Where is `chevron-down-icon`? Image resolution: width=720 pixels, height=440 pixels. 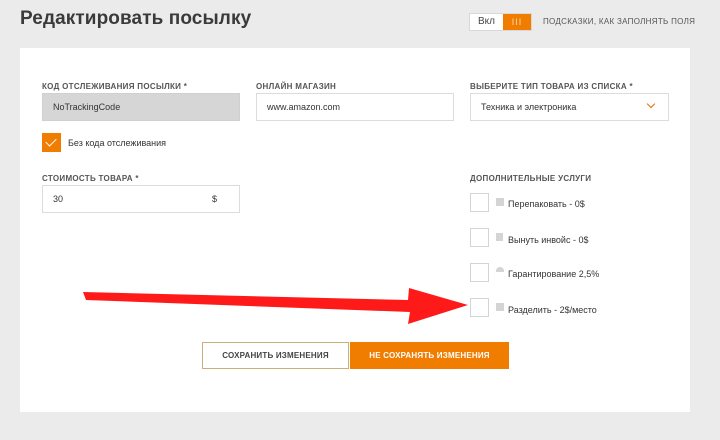
chevron-down-icon is located at coordinates (651, 104).